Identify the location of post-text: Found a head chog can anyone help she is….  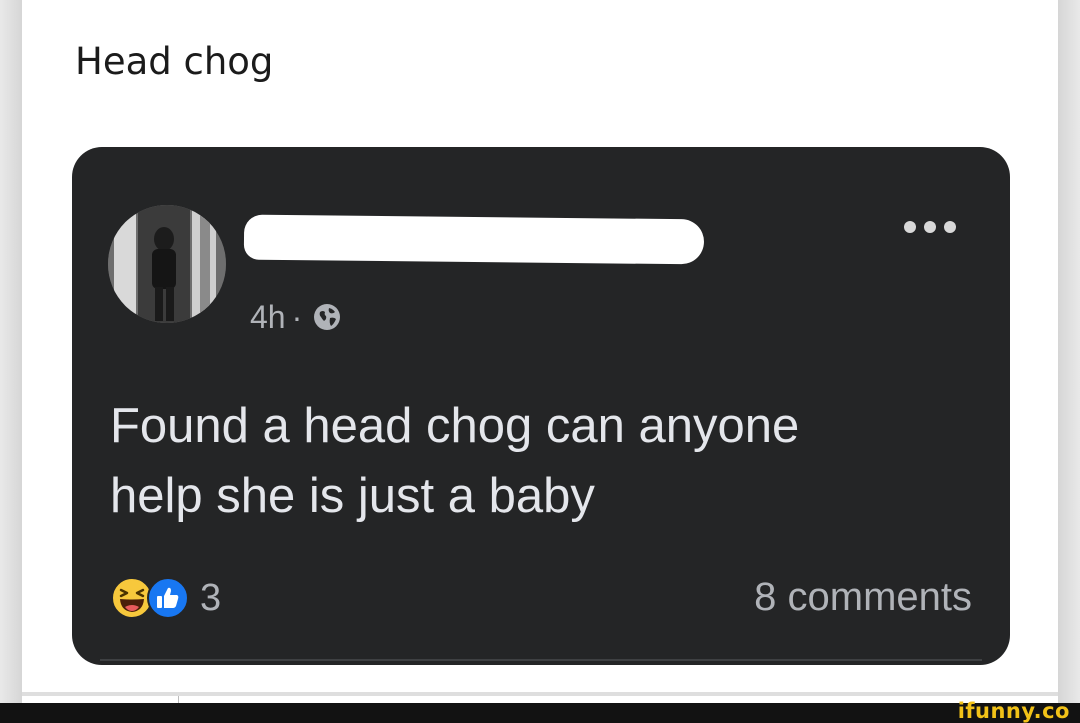
(455, 461).